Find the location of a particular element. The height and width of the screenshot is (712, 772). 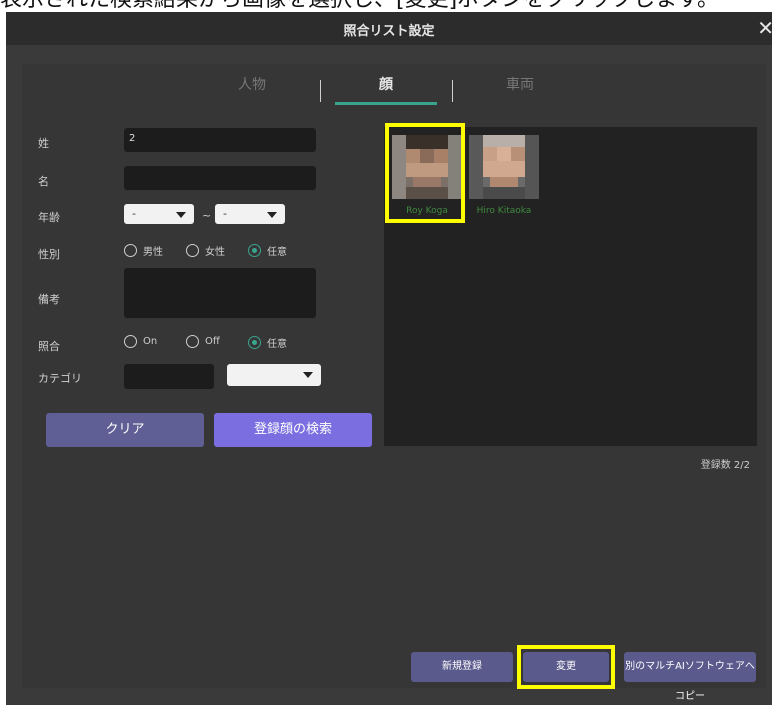

titlebar: 照合リスト設定 ✕ is located at coordinates (389, 28).